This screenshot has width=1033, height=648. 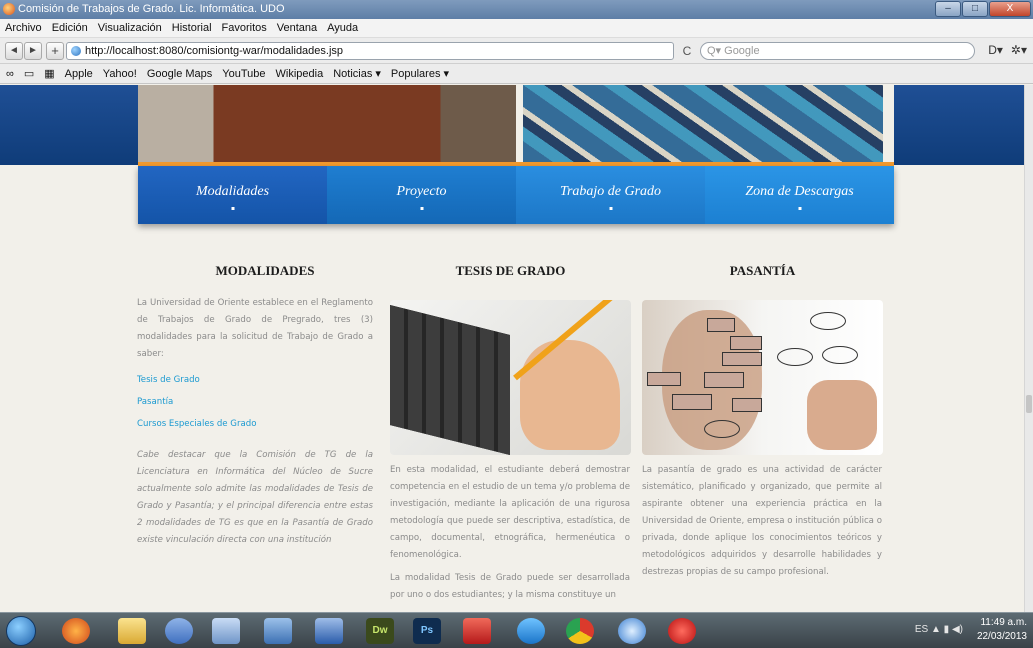 What do you see at coordinates (55, 51) in the screenshot?
I see `add-bookmark-button: +` at bounding box center [55, 51].